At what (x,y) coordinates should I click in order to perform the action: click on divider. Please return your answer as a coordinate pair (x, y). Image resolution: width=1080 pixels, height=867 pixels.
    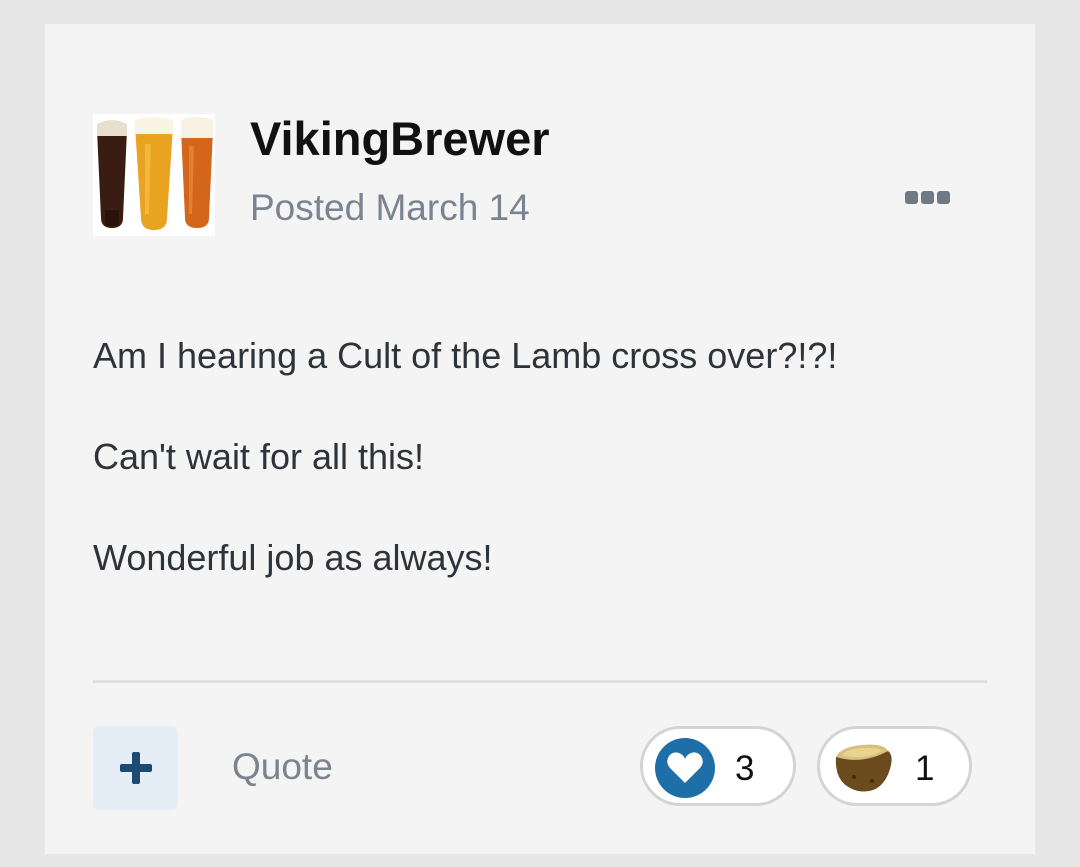
    Looking at the image, I should click on (540, 681).